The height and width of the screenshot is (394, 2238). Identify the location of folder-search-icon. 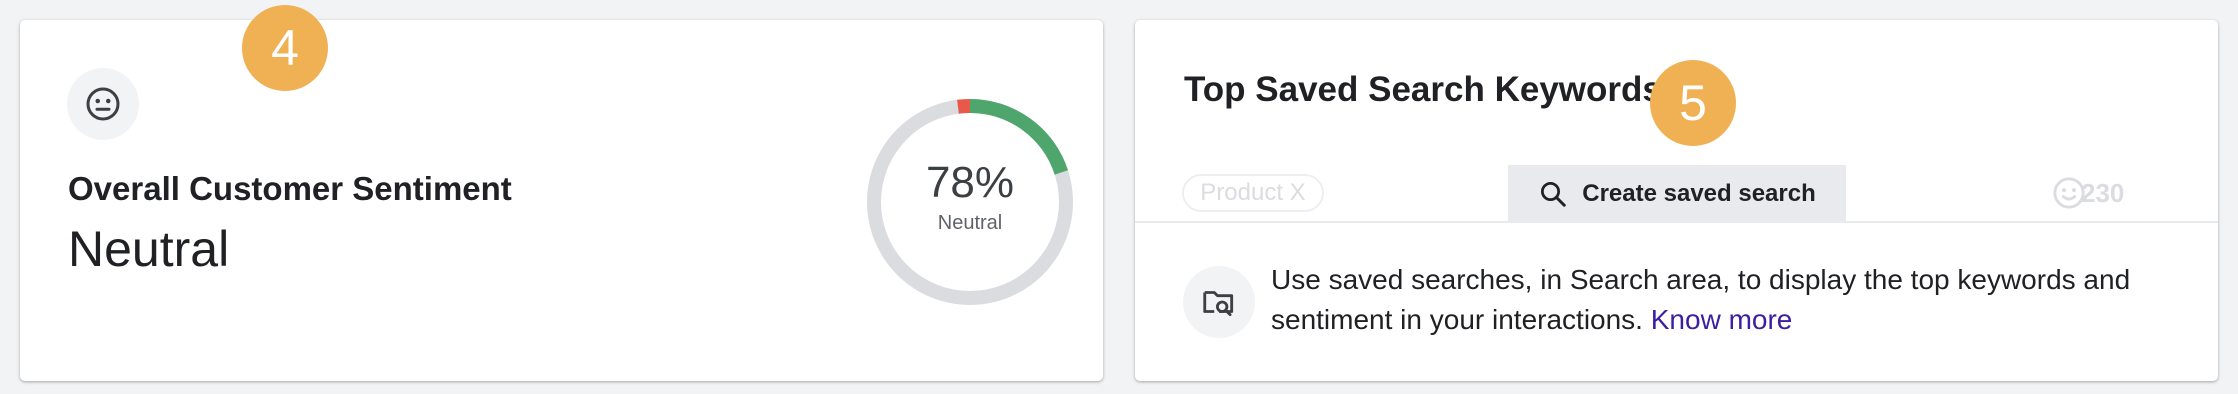
(1219, 302).